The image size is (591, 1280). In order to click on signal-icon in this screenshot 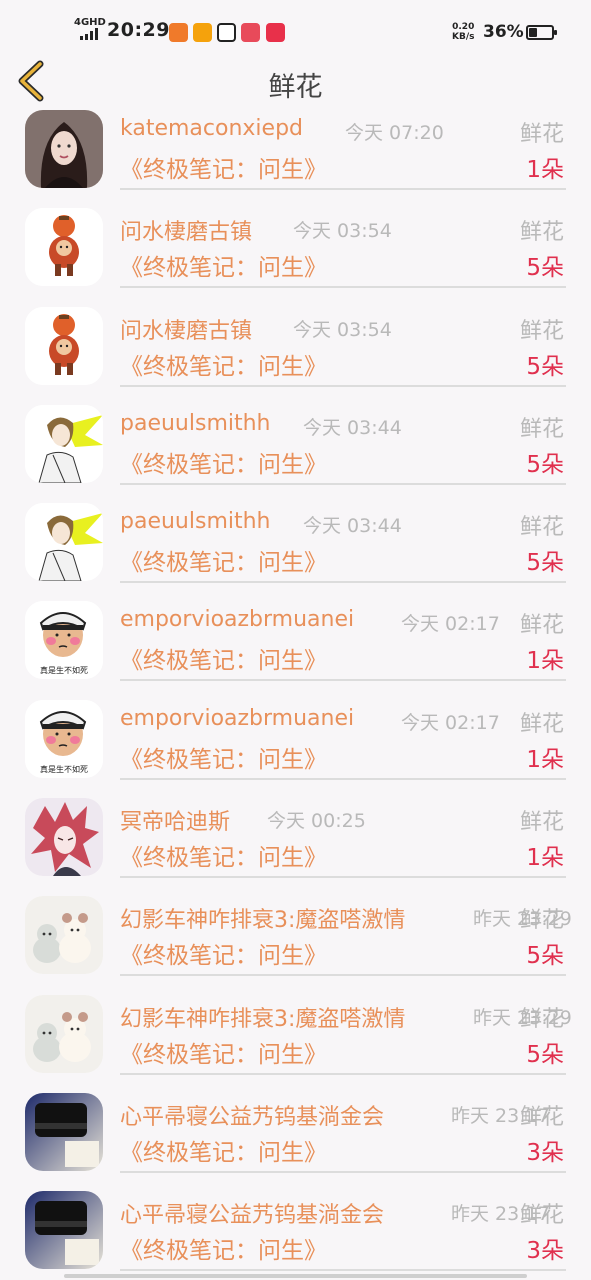, I will do `click(91, 34)`.